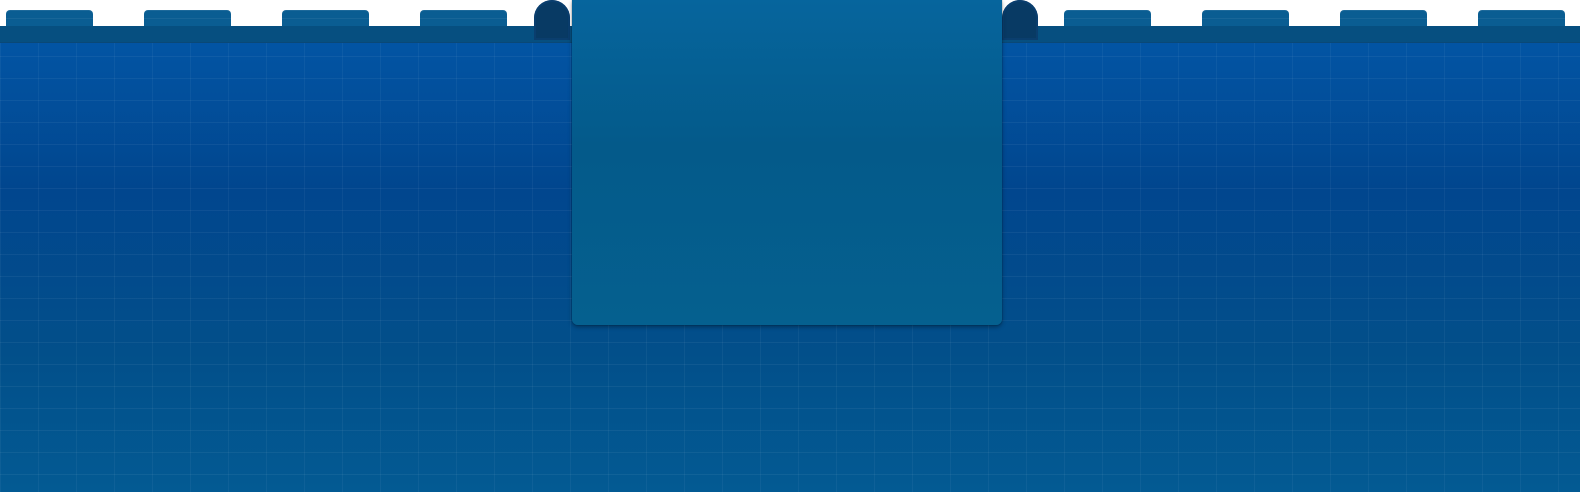  Describe the element at coordinates (552, 20) in the screenshot. I see `arch-left-ornament` at that location.